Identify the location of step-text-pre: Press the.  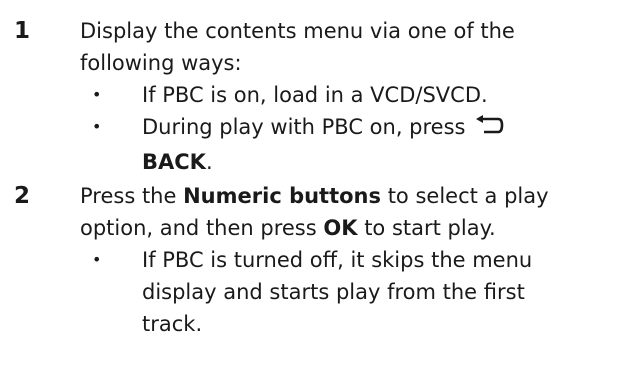
(128, 196).